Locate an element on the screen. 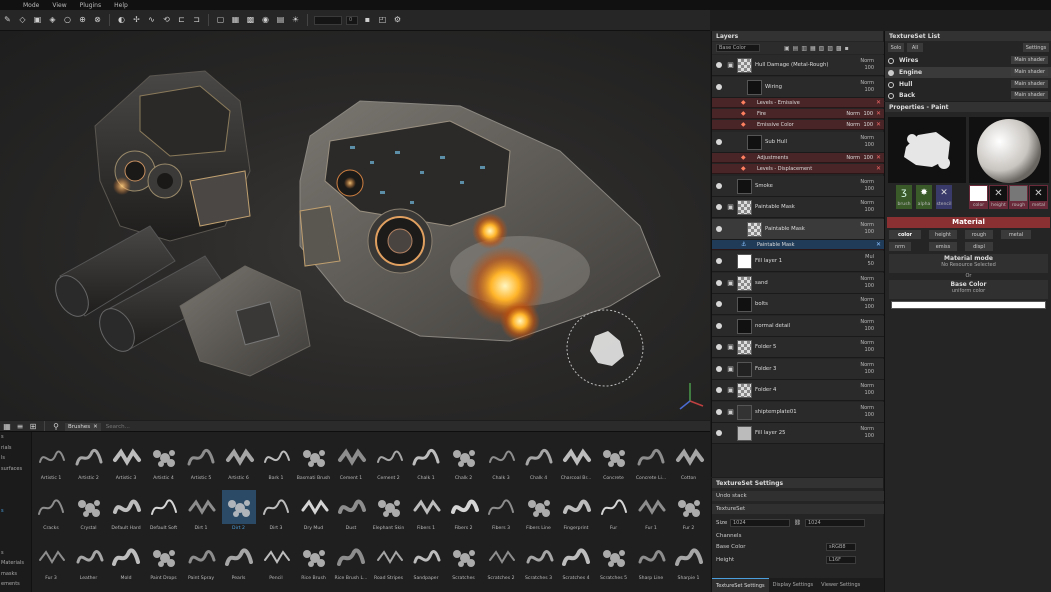  channel-swatch-metal: ✕ metal is located at coordinates (1038, 197).